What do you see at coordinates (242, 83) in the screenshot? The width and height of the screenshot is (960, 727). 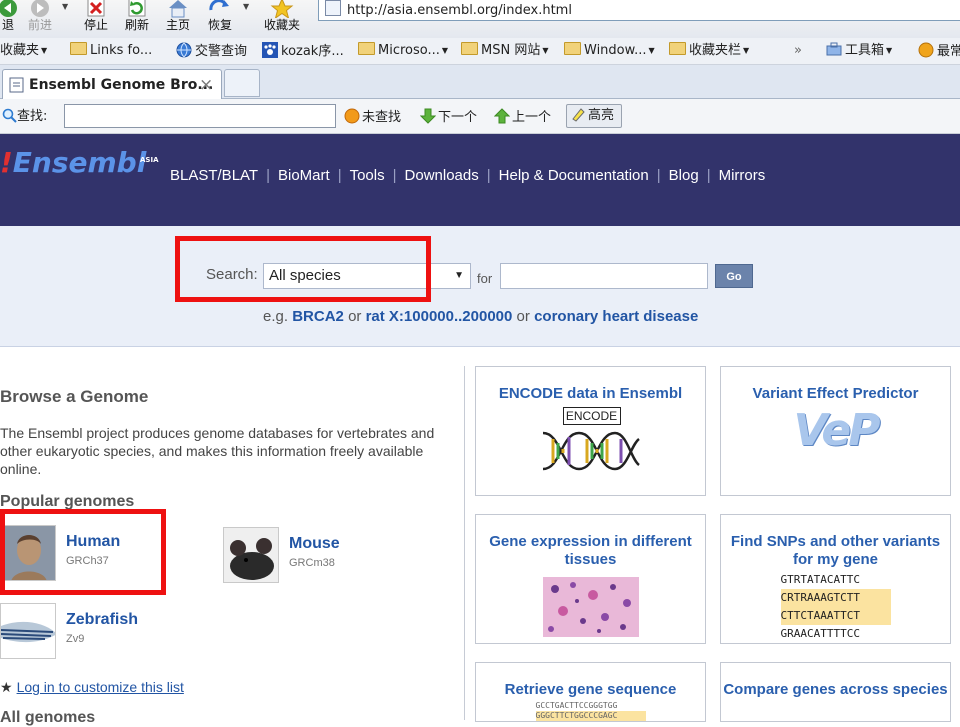 I see `new-tab-button` at bounding box center [242, 83].